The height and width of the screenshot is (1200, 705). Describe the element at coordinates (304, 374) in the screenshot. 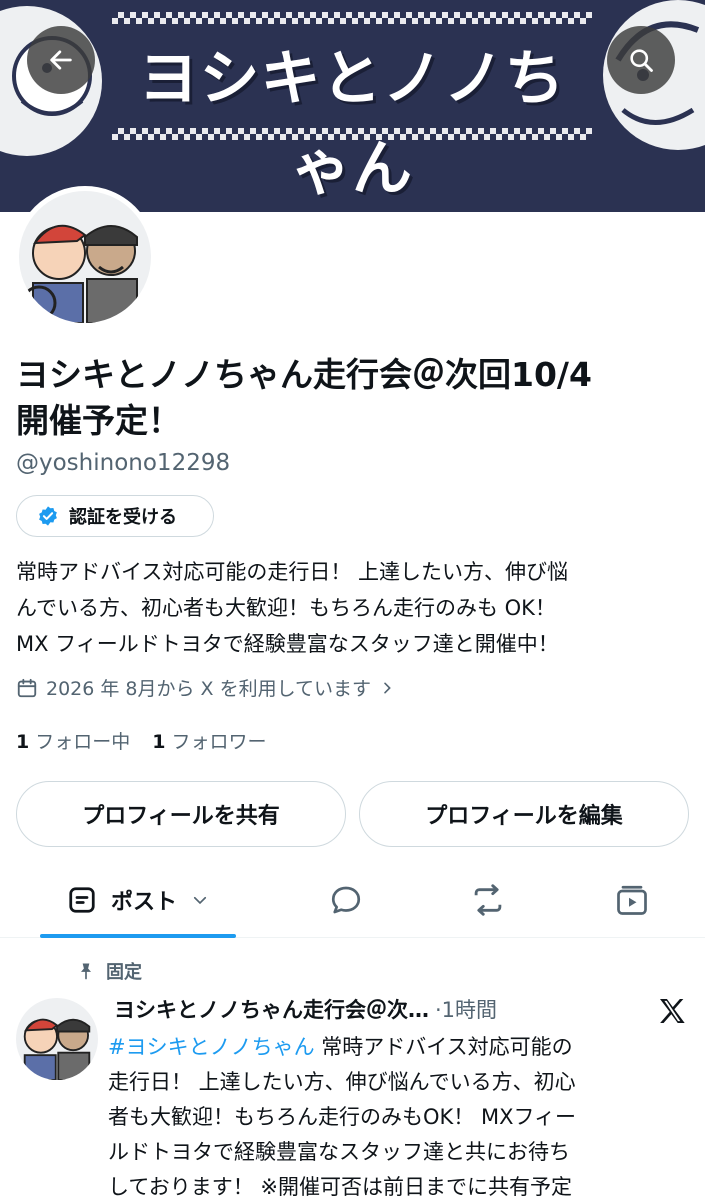

I see `display-name-line-1: ヨシキとノノちゃん走行会＠次回10/4` at that location.